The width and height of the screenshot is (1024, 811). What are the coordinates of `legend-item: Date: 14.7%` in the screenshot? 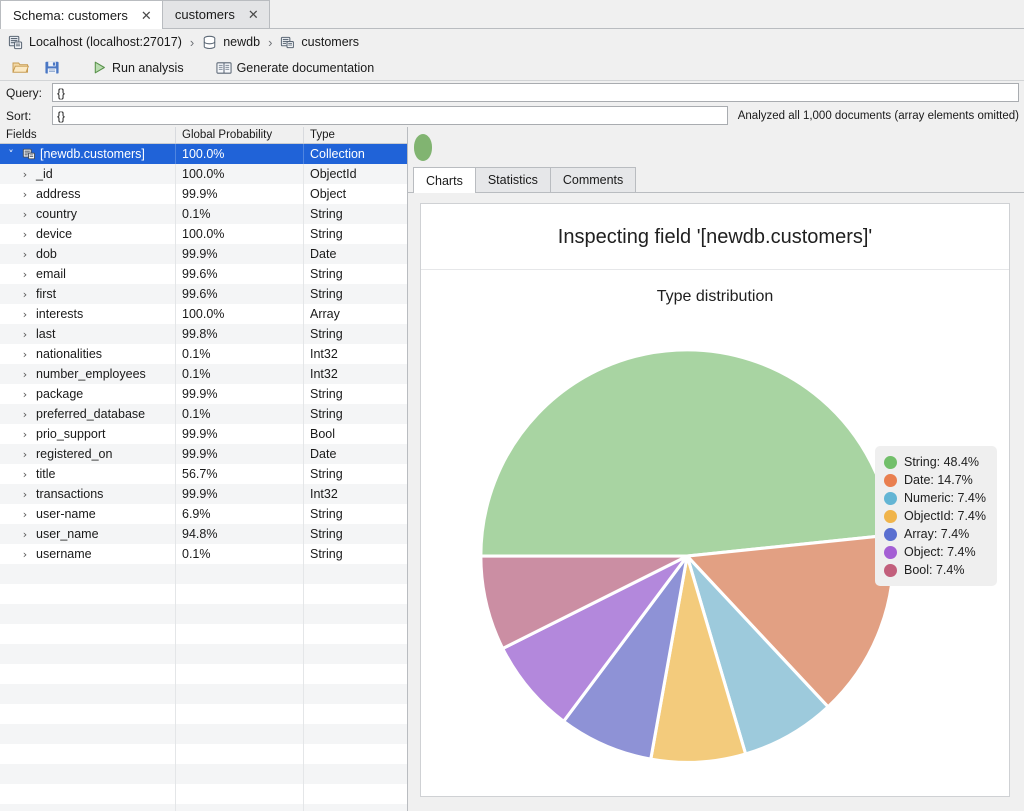 It's located at (935, 480).